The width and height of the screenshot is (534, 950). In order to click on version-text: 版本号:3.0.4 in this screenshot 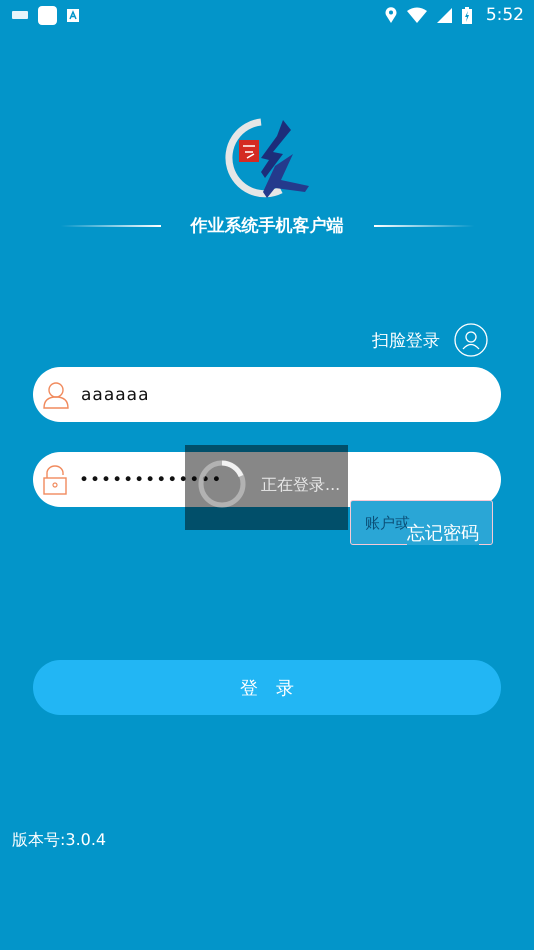, I will do `click(60, 840)`.